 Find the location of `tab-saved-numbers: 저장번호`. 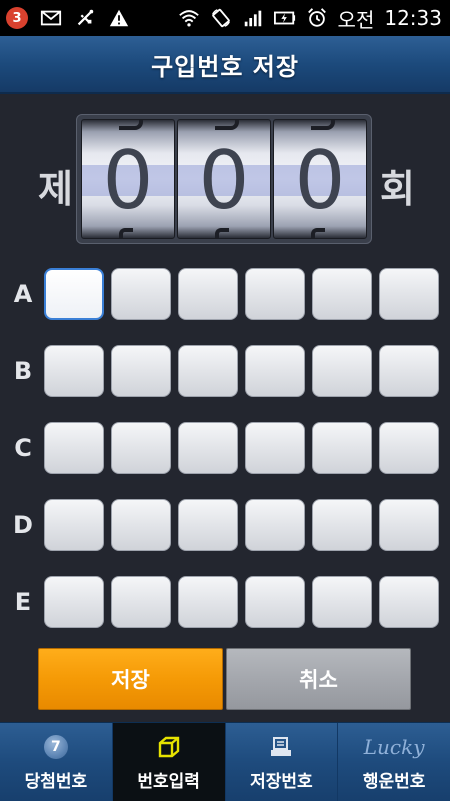

tab-saved-numbers: 저장번호 is located at coordinates (282, 762).